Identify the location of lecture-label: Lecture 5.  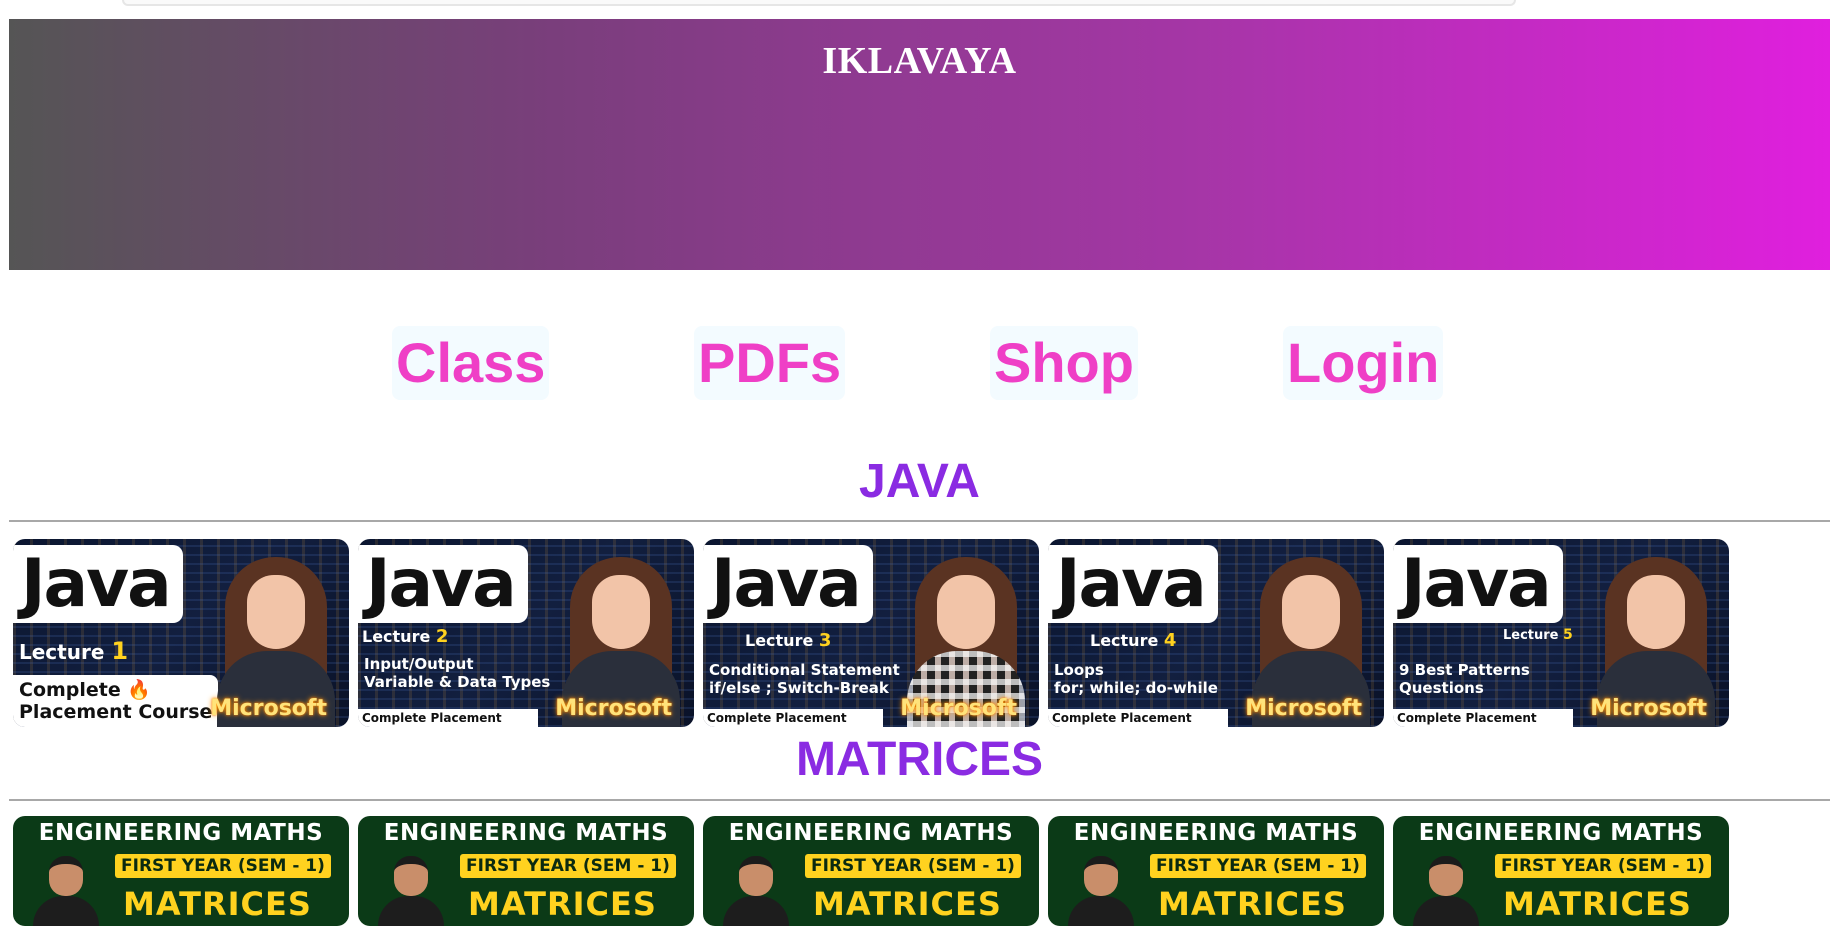
(1538, 635).